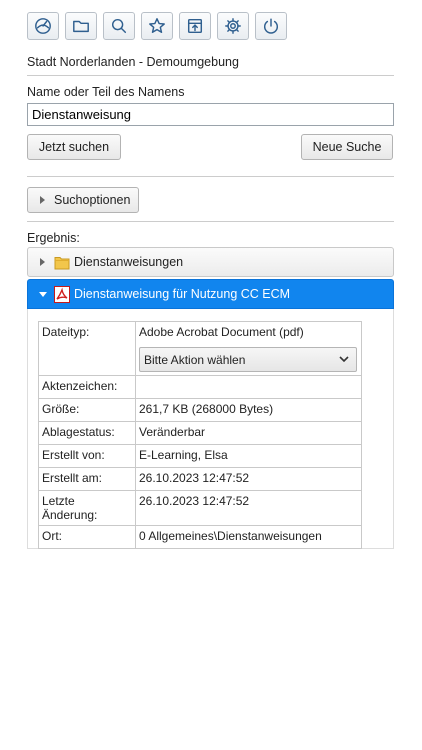 This screenshot has height=750, width=422. Describe the element at coordinates (87, 387) in the screenshot. I see `property-key: Aktenzeichen:` at that location.